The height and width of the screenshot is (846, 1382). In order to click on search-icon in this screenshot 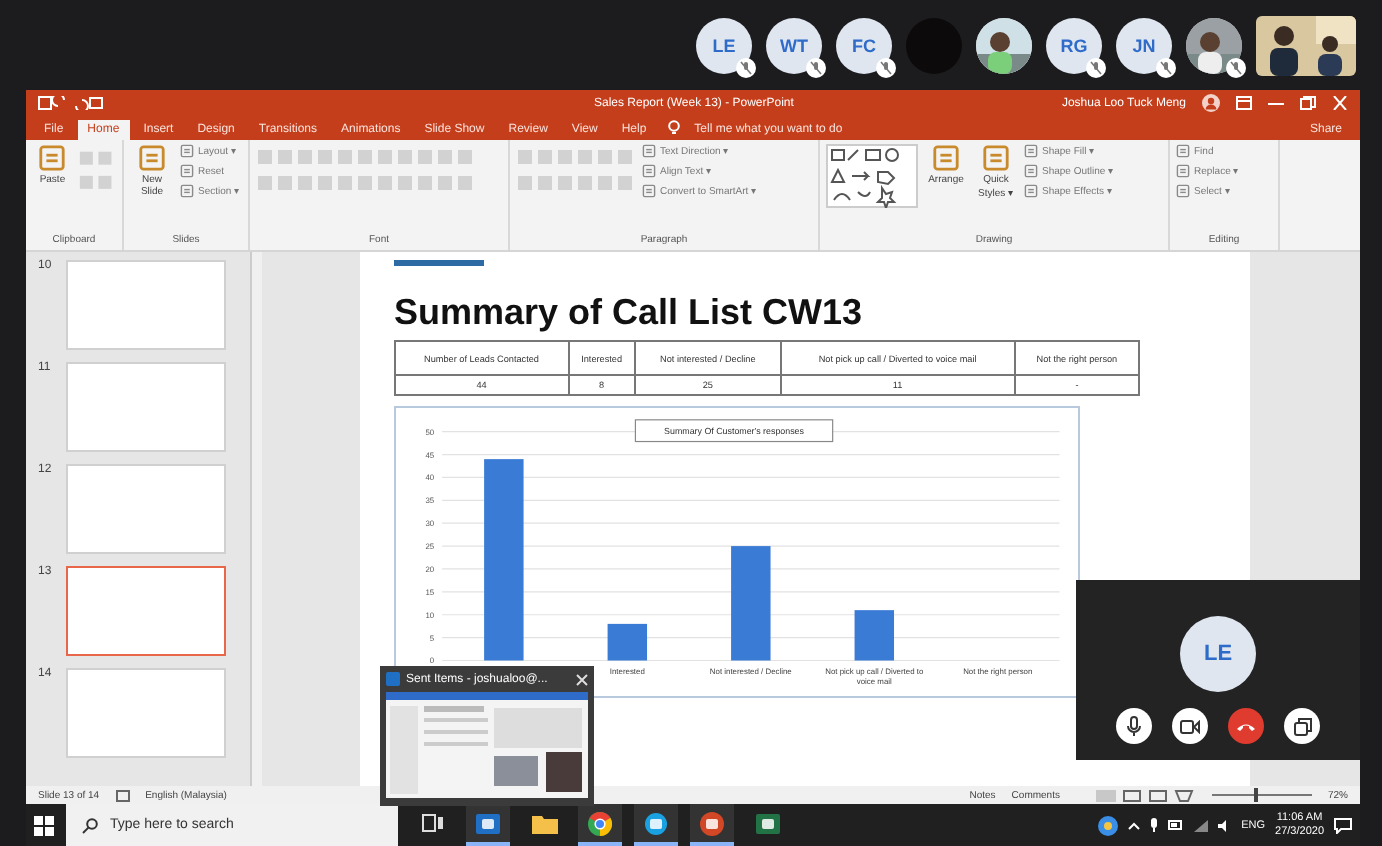, I will do `click(90, 825)`.